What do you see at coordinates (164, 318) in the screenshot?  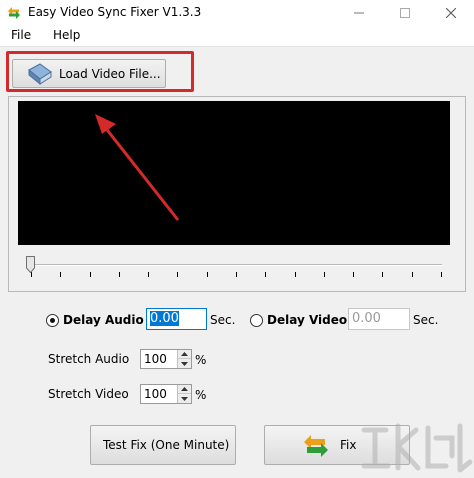 I see `delay-audio-value: 0.00` at bounding box center [164, 318].